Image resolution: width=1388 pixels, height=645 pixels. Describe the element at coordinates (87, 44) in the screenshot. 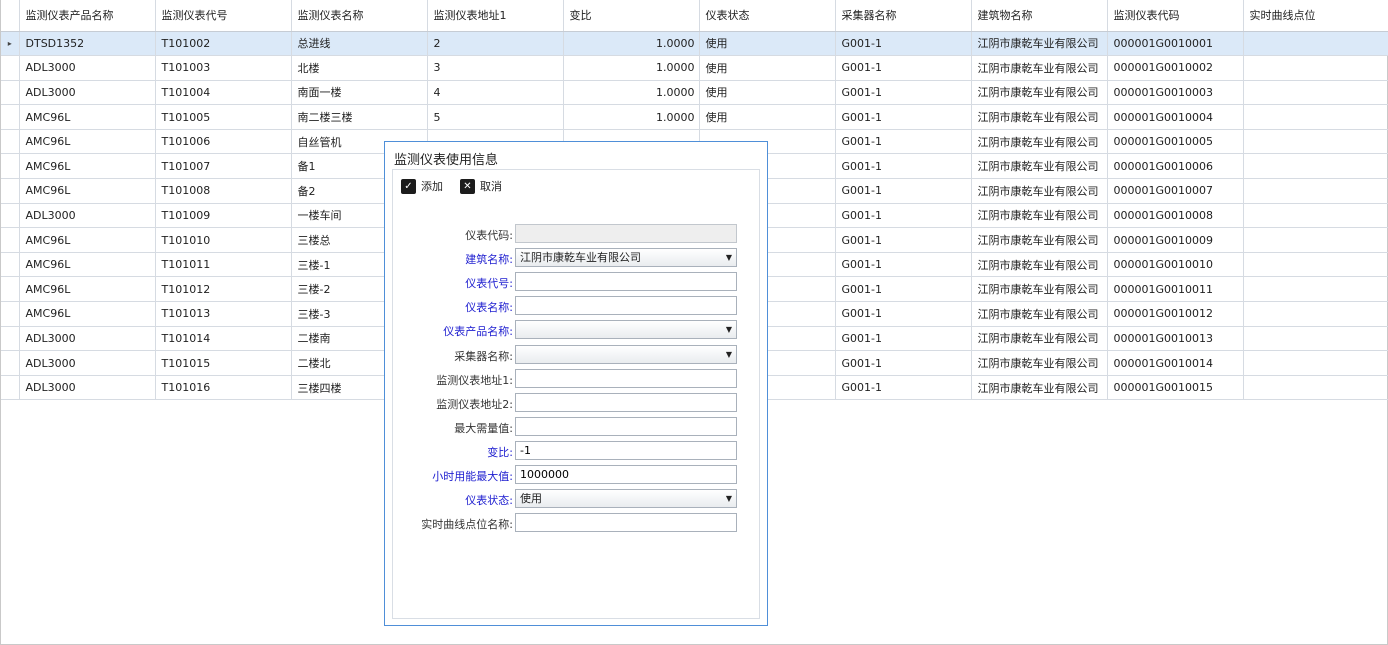

I see `table-cell: DTSD1352` at that location.